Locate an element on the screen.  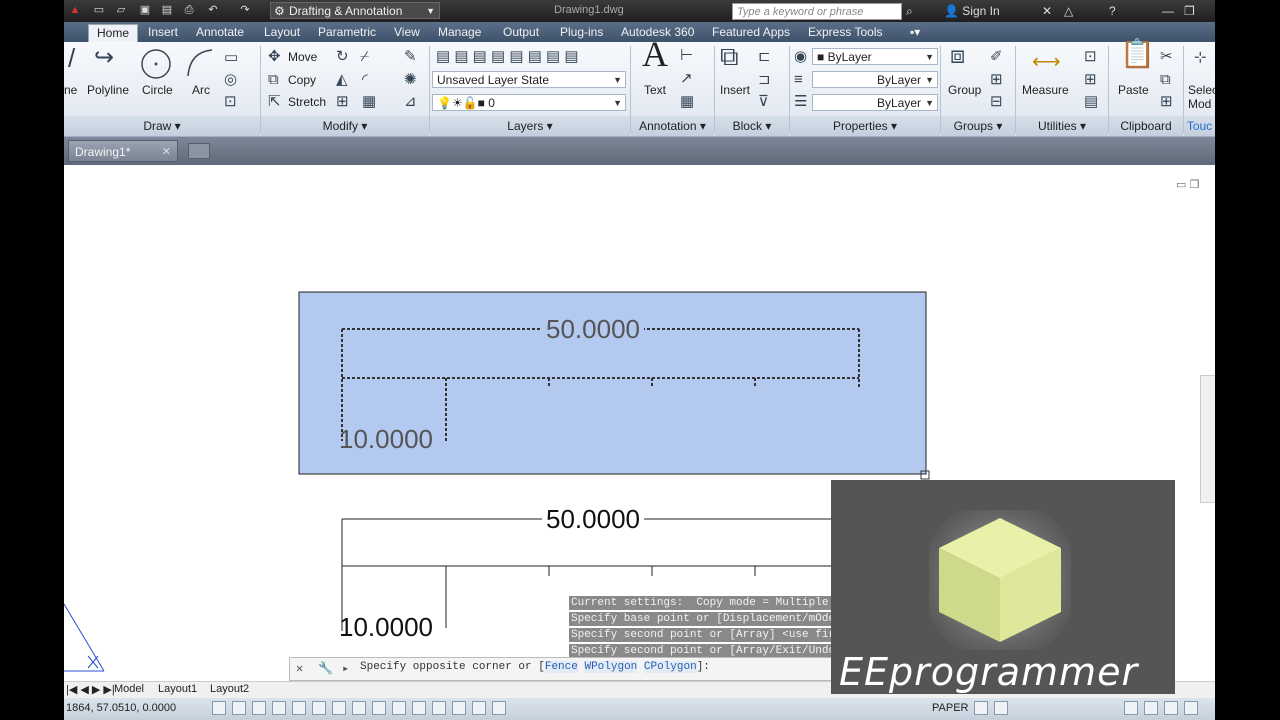
copy-clip-icon: ⧉ is located at coordinates (1165, 80).